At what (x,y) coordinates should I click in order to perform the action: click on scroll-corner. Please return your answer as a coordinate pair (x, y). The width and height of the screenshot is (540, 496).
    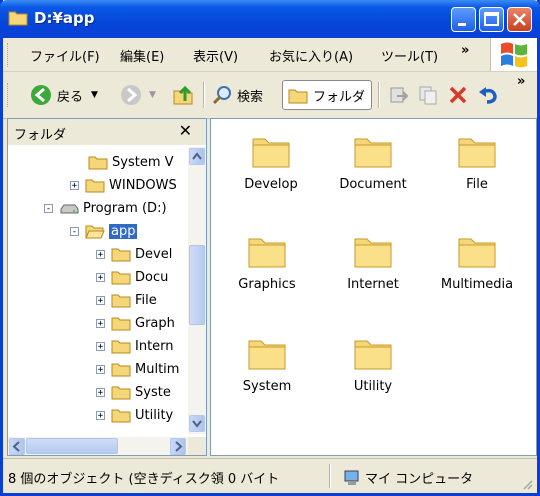
    Looking at the image, I should click on (197, 446).